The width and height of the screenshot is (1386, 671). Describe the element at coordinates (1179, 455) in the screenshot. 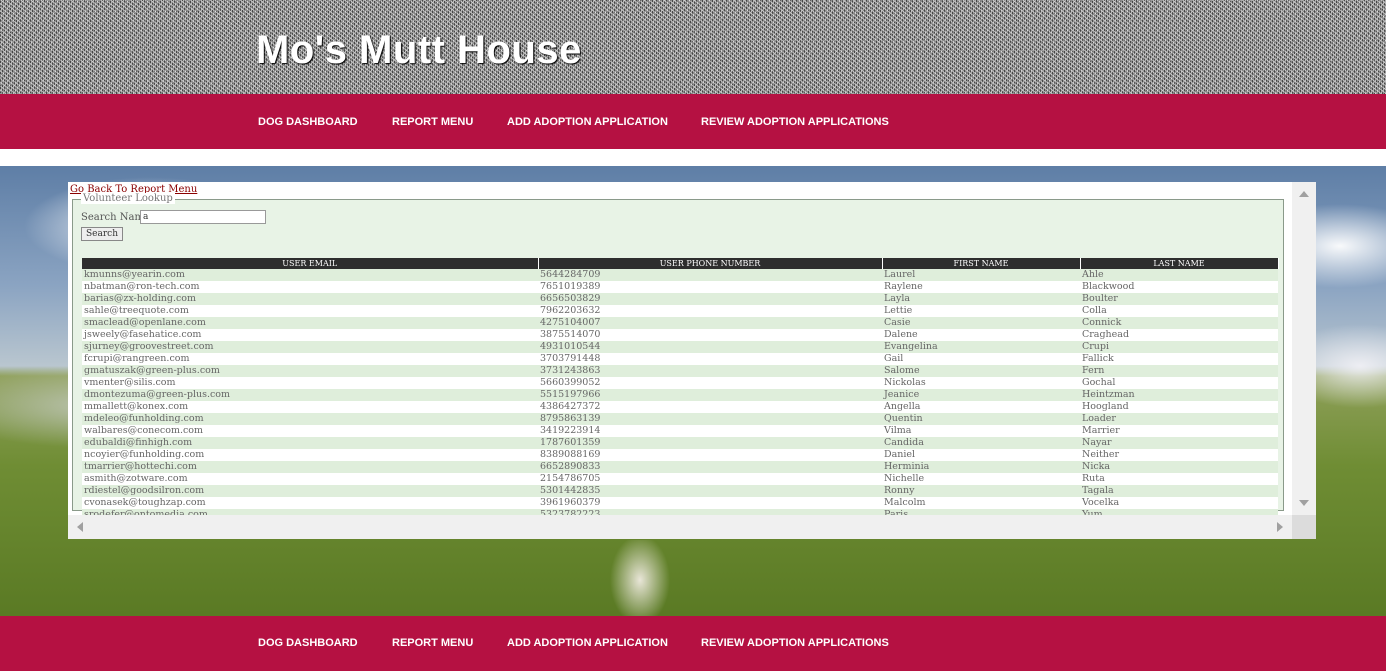

I see `cell-last-name: Neither` at that location.